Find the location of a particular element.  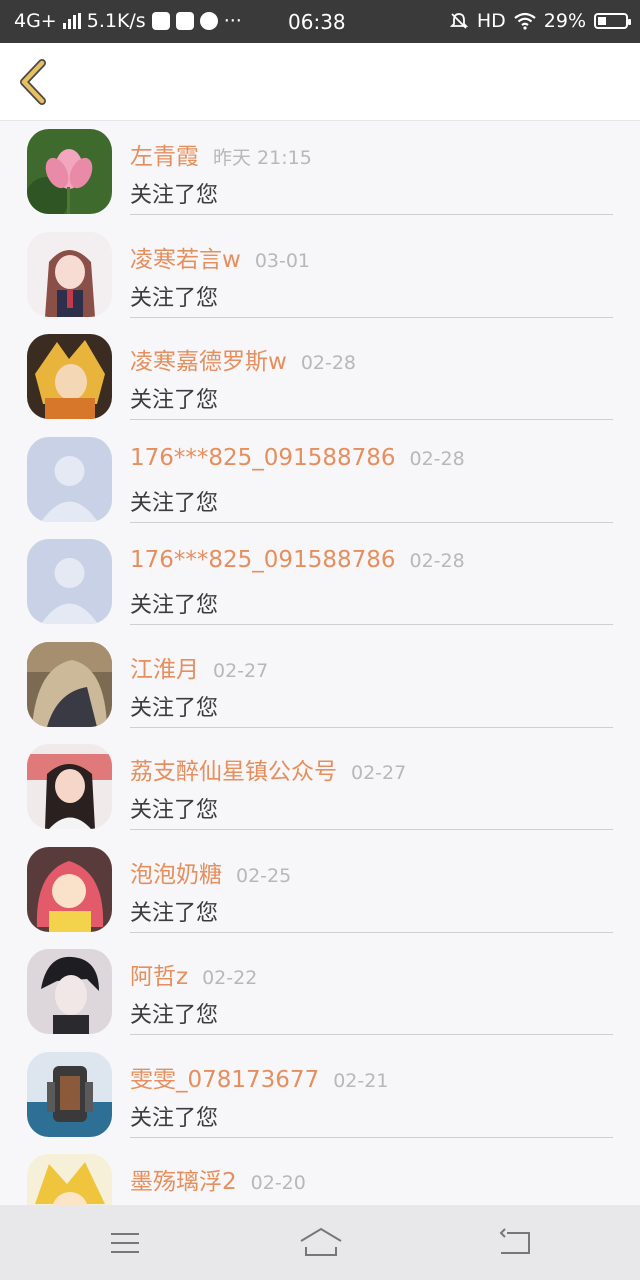

speed-label: 5.1K/s is located at coordinates (116, 21).